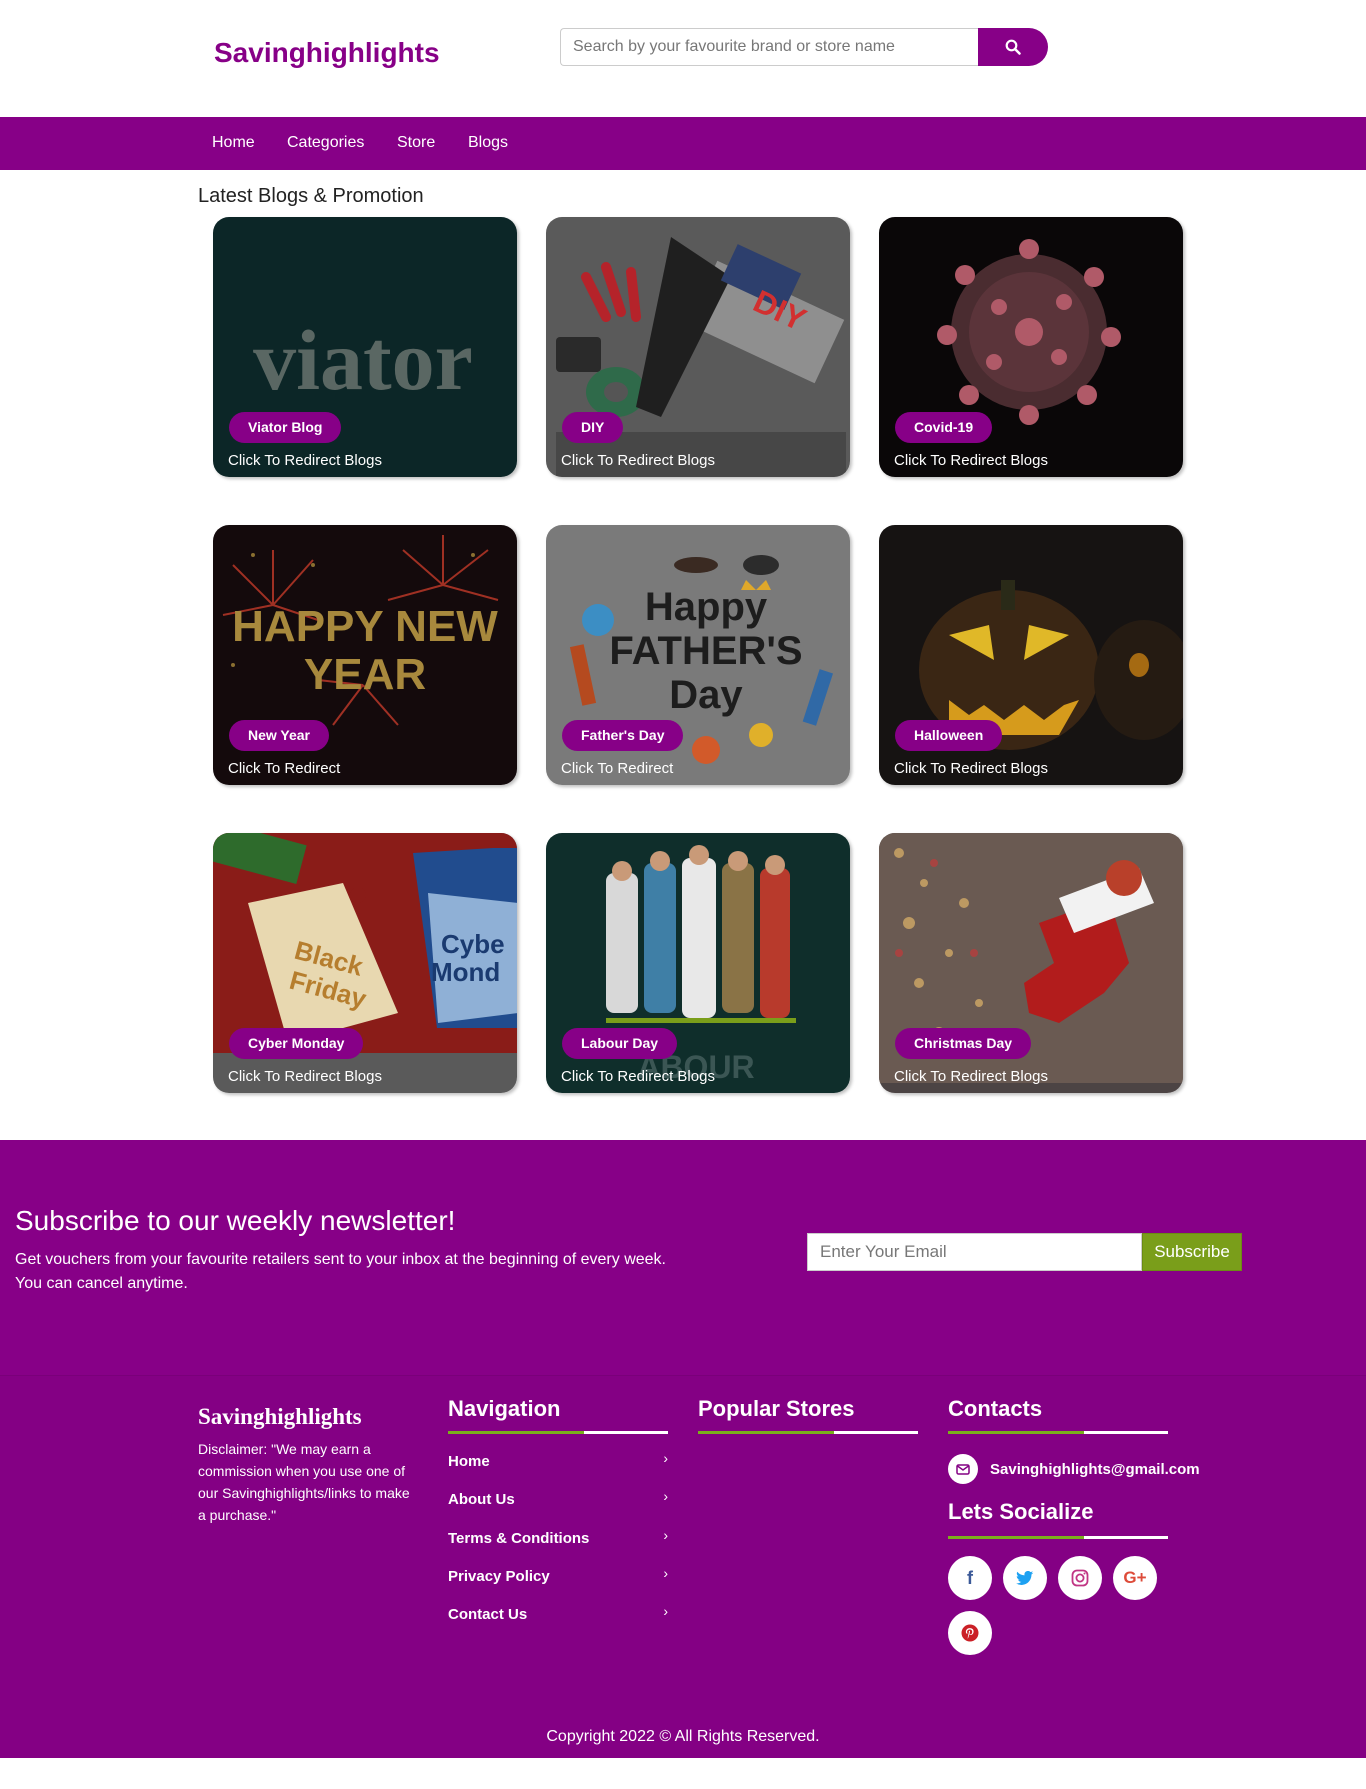  What do you see at coordinates (285, 427) in the screenshot?
I see `card-tag: Viator Blog` at bounding box center [285, 427].